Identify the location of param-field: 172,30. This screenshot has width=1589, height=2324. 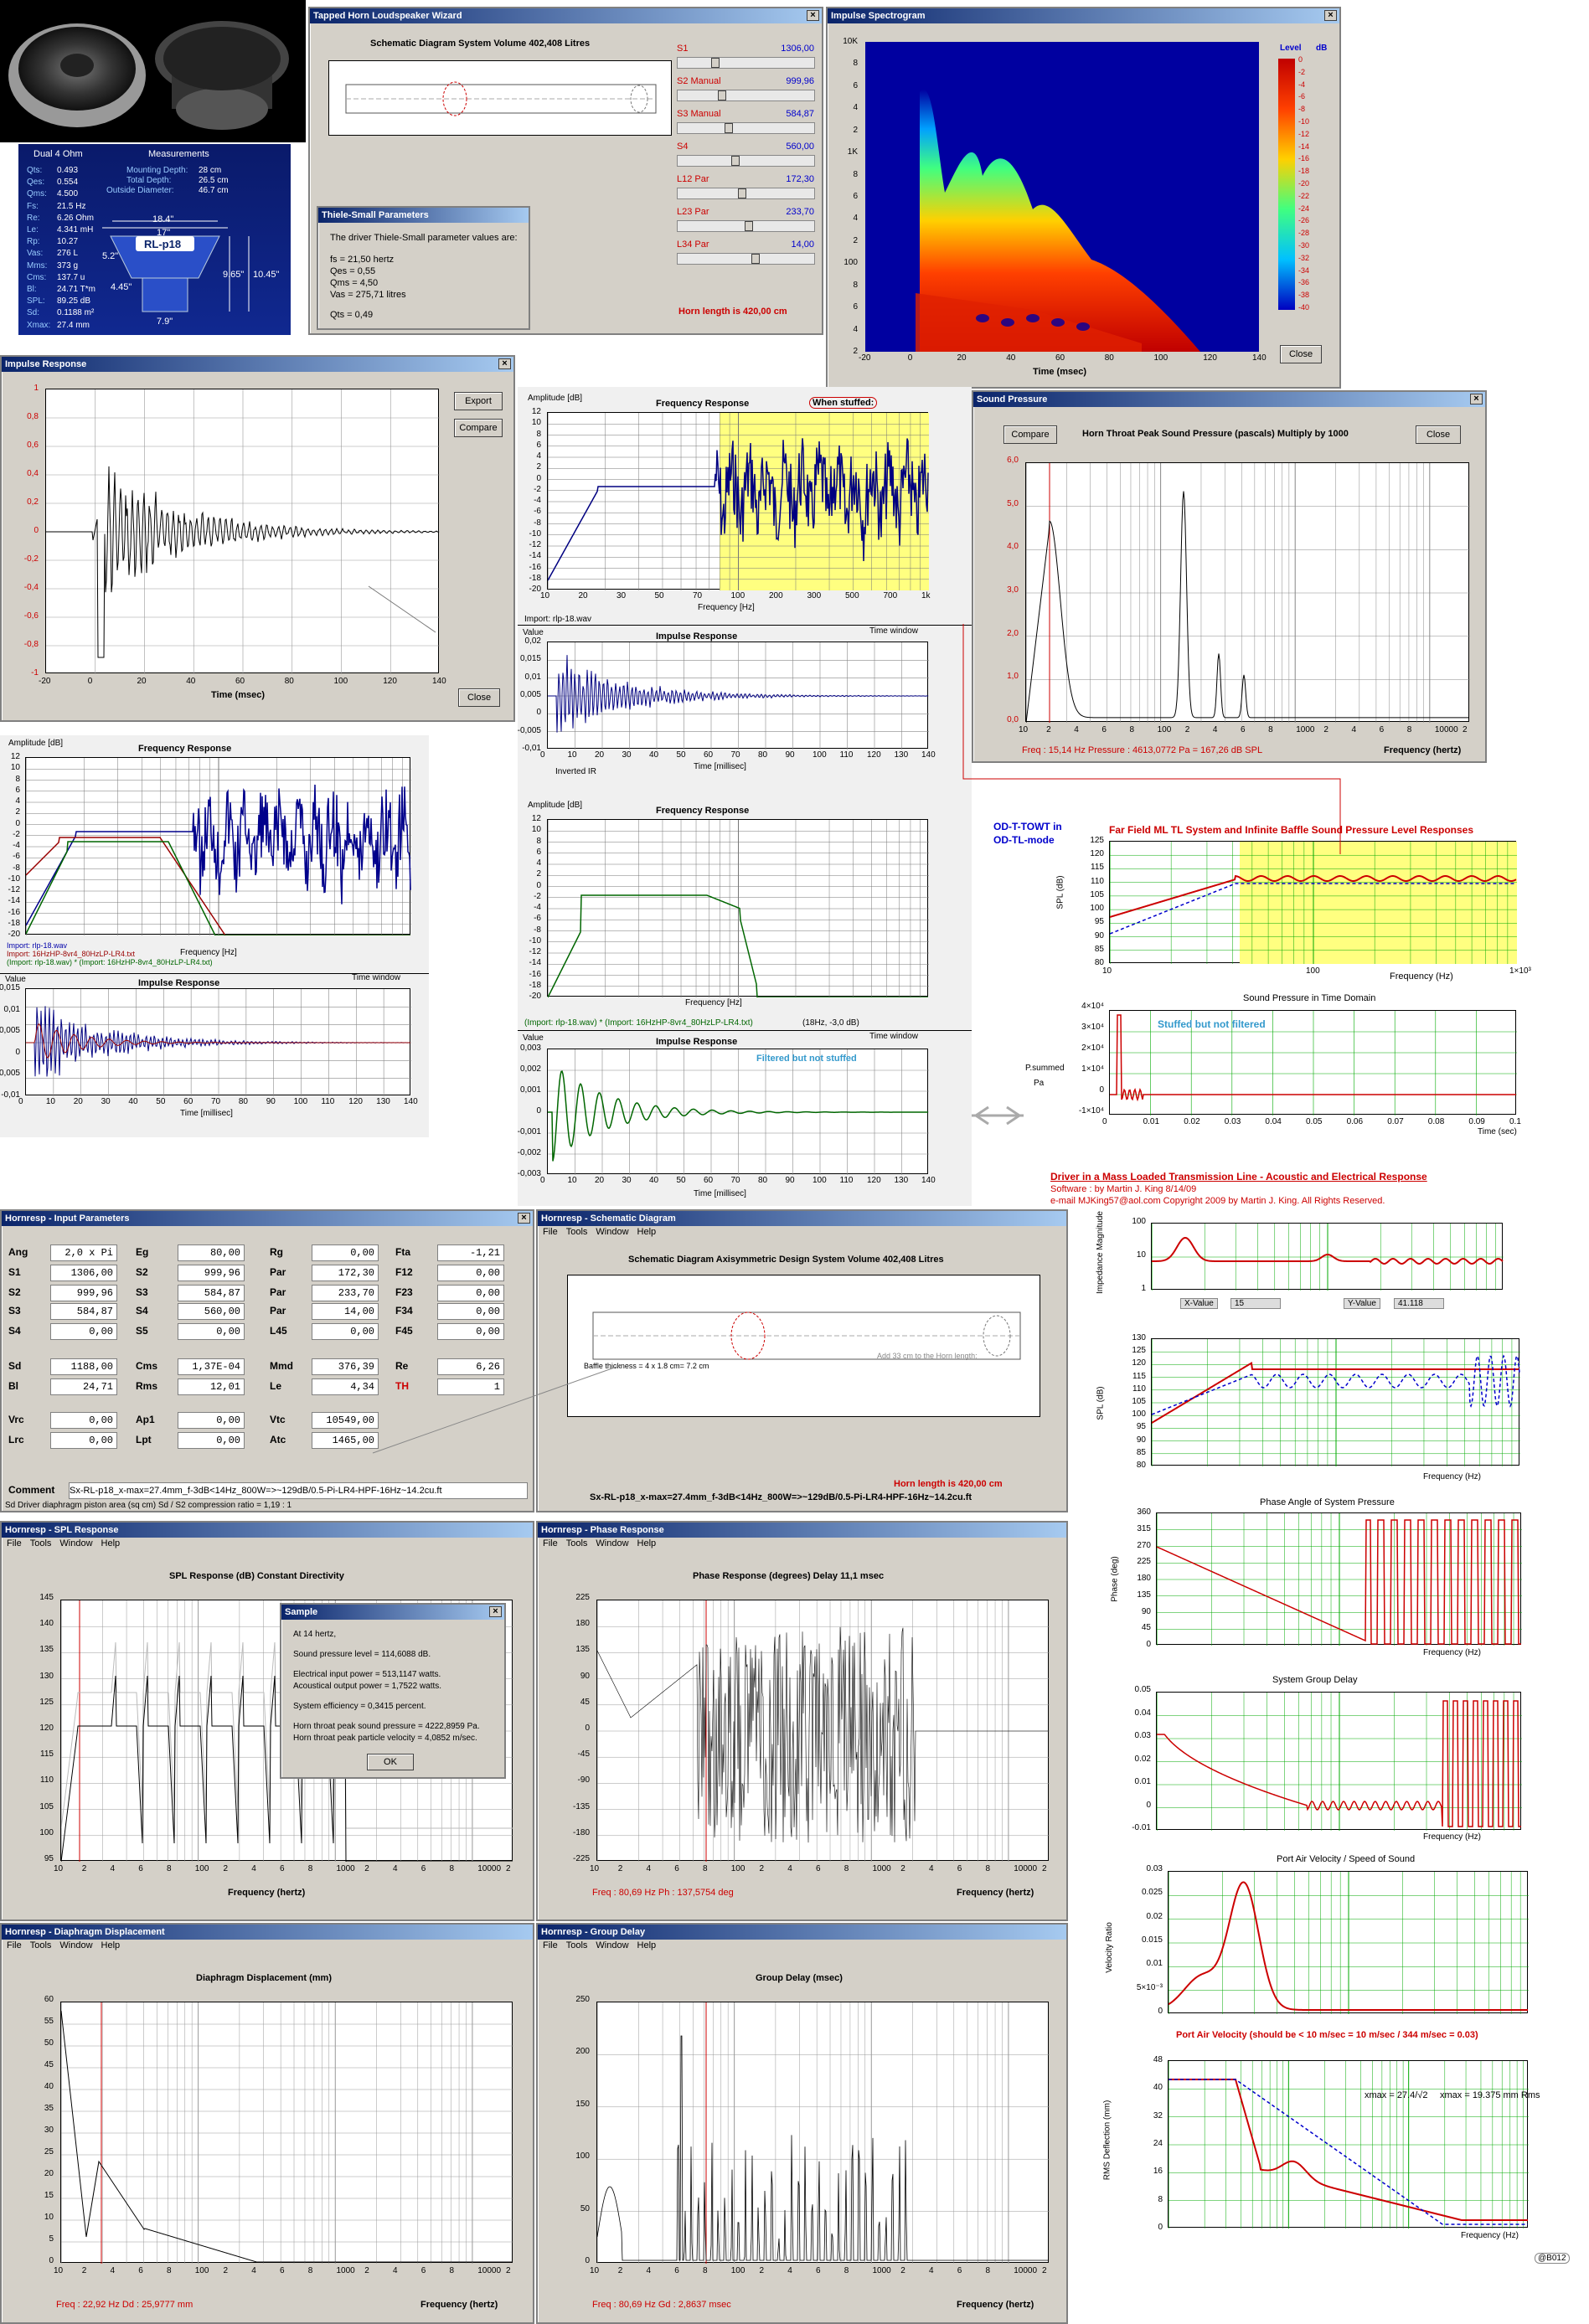
(345, 1273).